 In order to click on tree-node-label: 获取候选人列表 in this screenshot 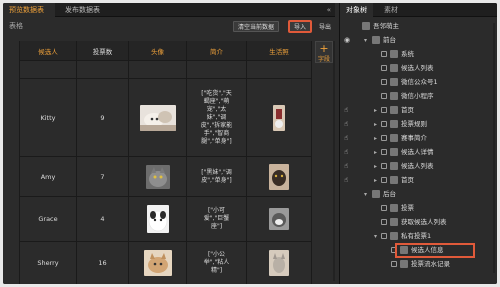, I will do `click(424, 222)`.